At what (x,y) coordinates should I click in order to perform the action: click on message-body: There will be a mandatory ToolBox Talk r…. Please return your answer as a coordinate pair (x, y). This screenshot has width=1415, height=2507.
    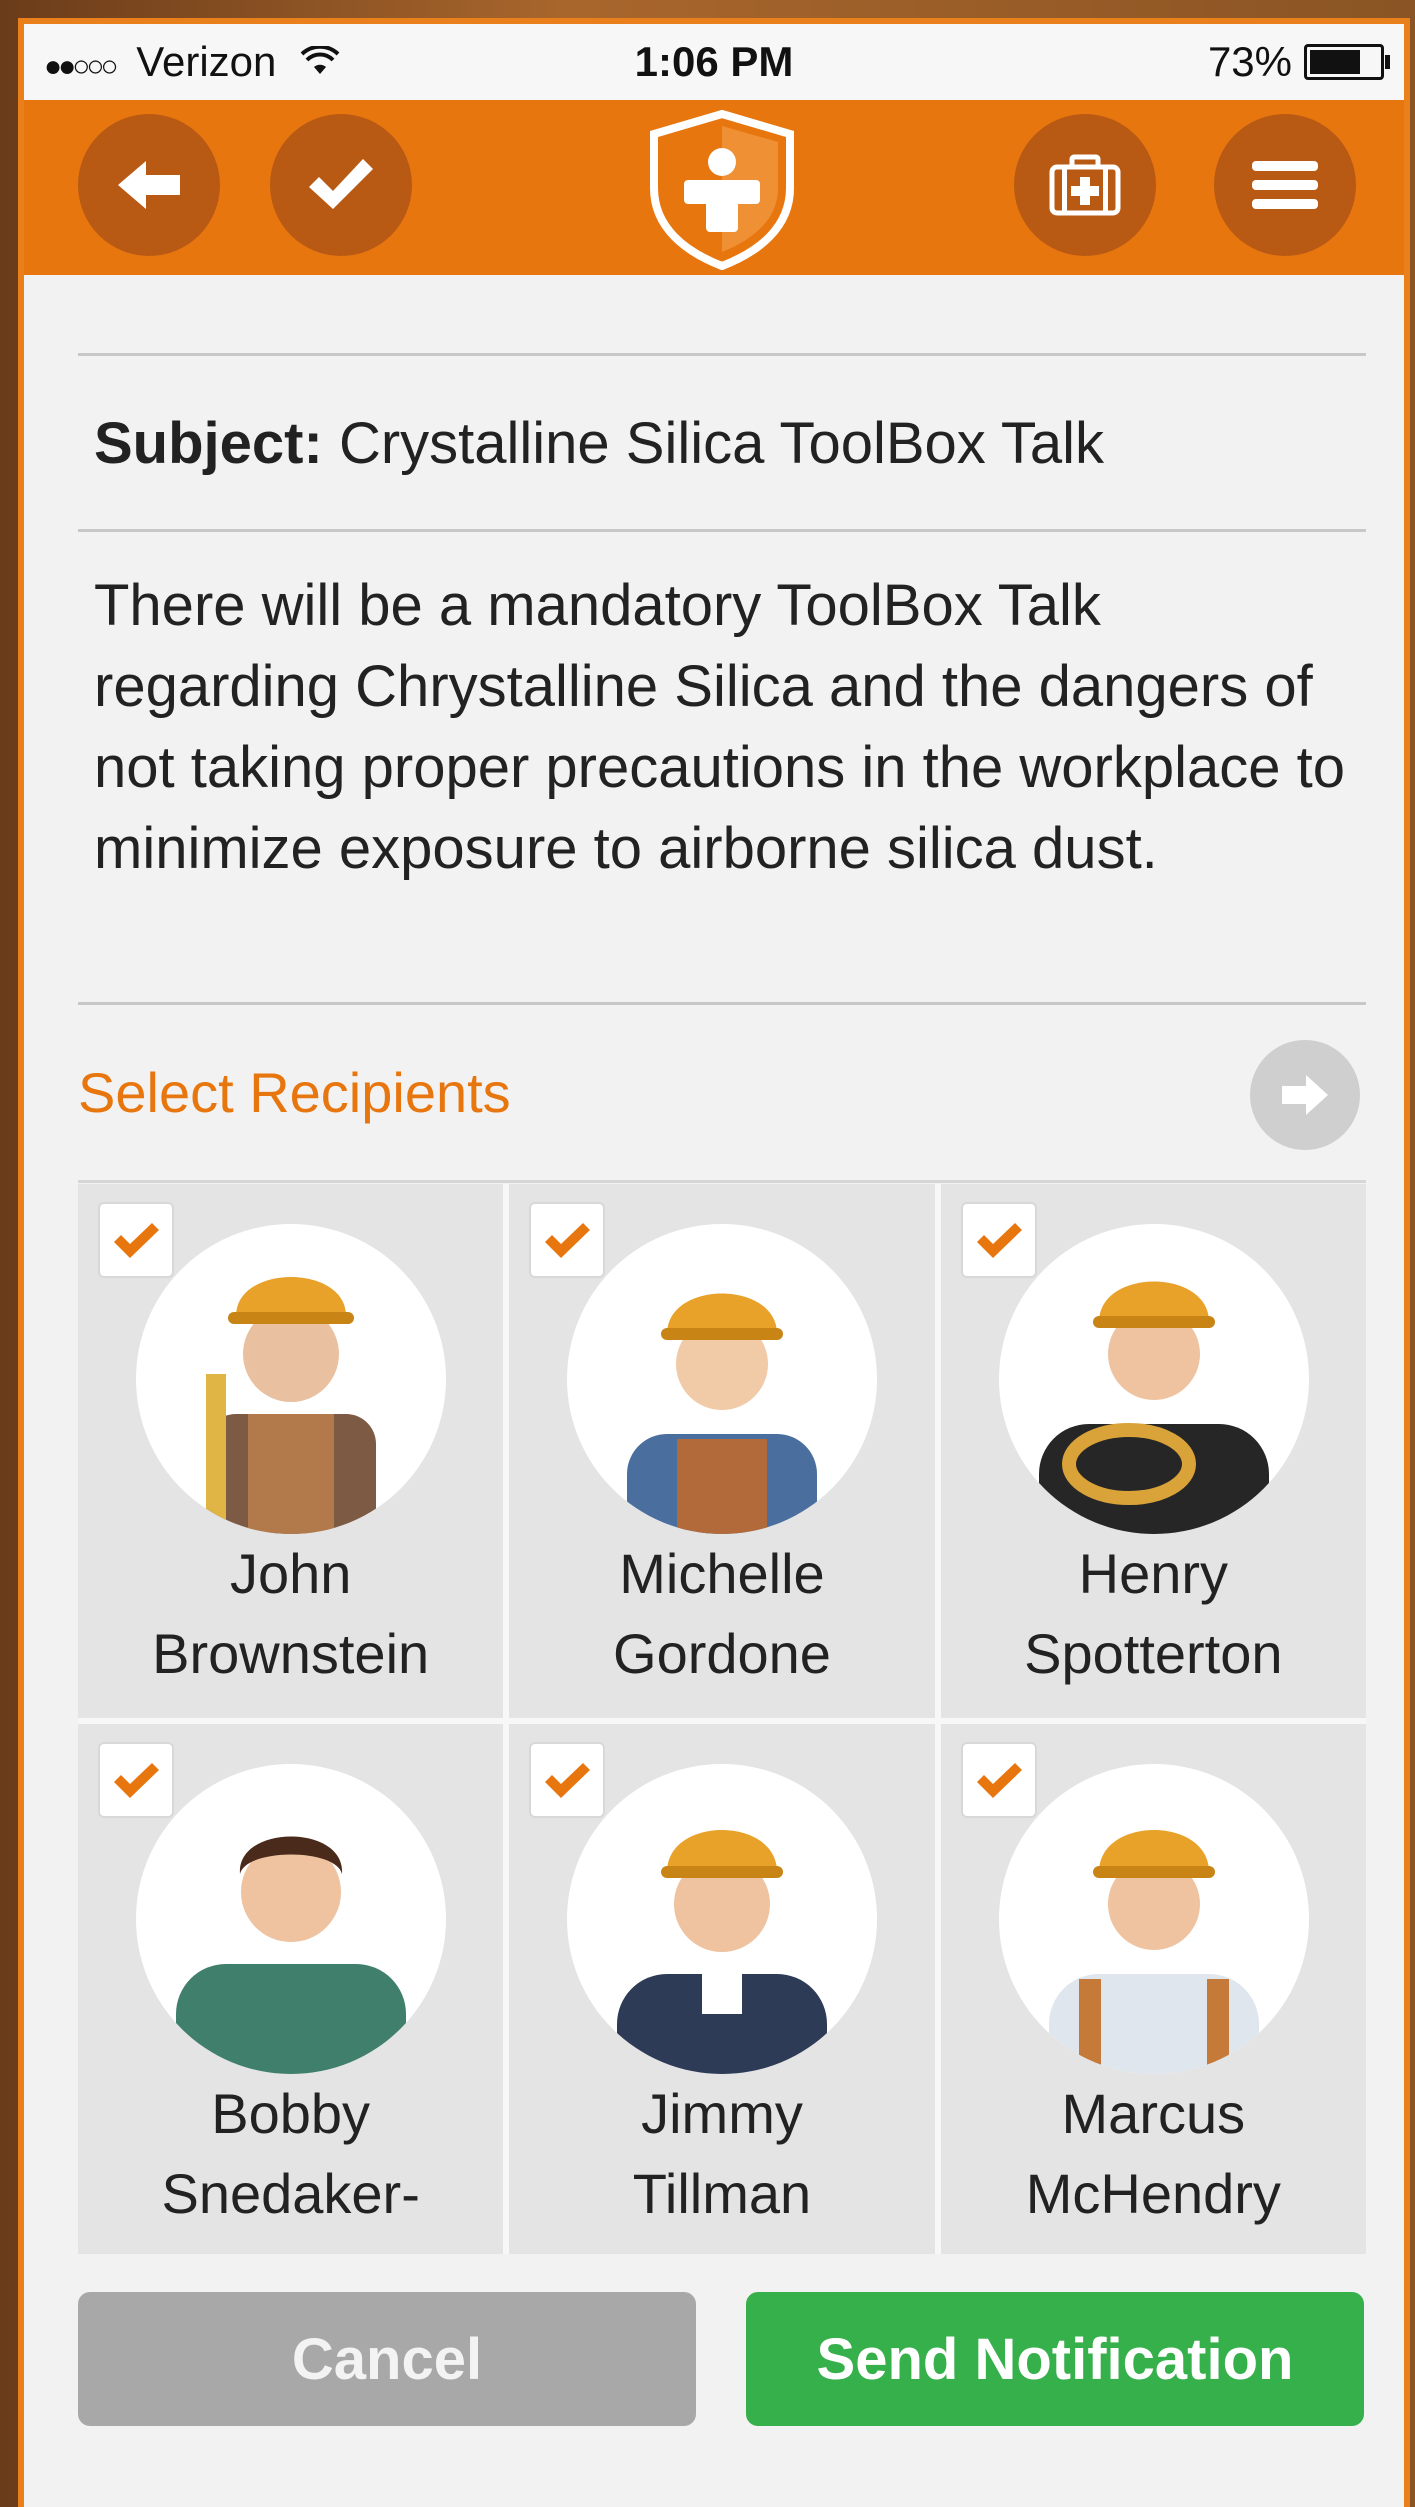
    Looking at the image, I should click on (719, 727).